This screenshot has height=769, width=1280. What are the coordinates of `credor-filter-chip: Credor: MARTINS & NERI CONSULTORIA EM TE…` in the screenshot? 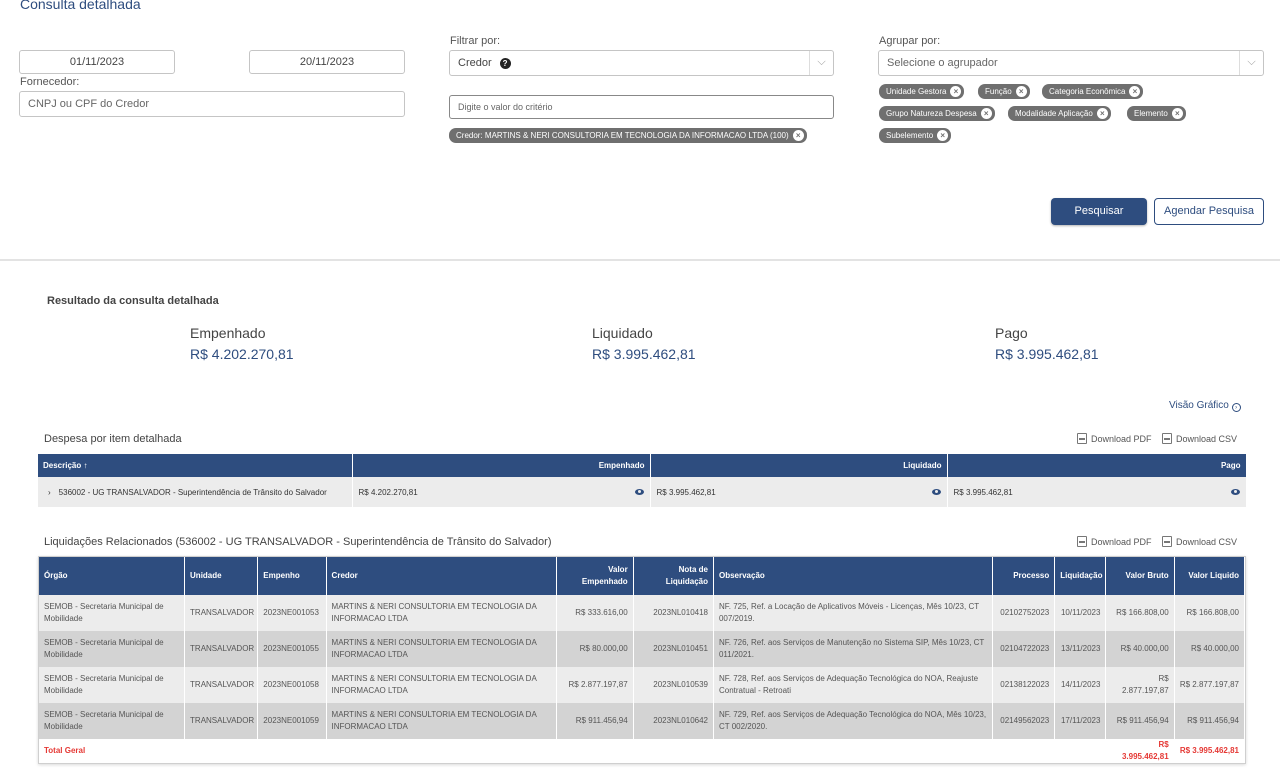 It's located at (628, 135).